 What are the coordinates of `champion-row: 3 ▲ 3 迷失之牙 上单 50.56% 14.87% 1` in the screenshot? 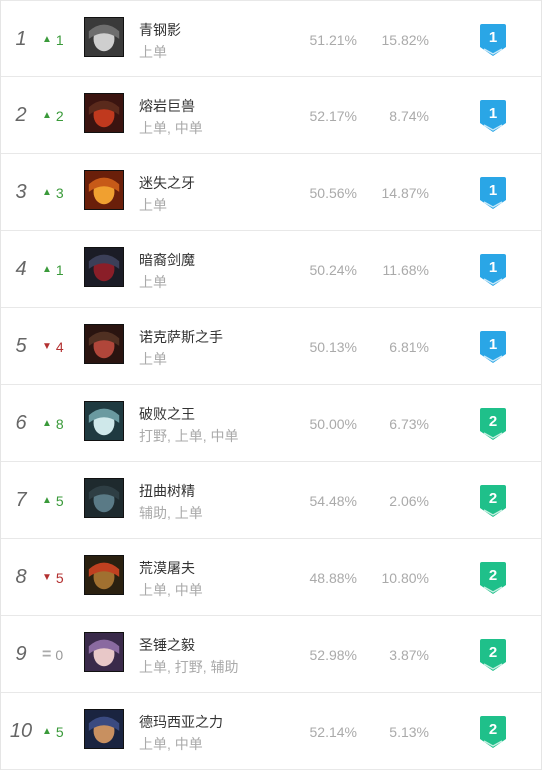 It's located at (271, 192).